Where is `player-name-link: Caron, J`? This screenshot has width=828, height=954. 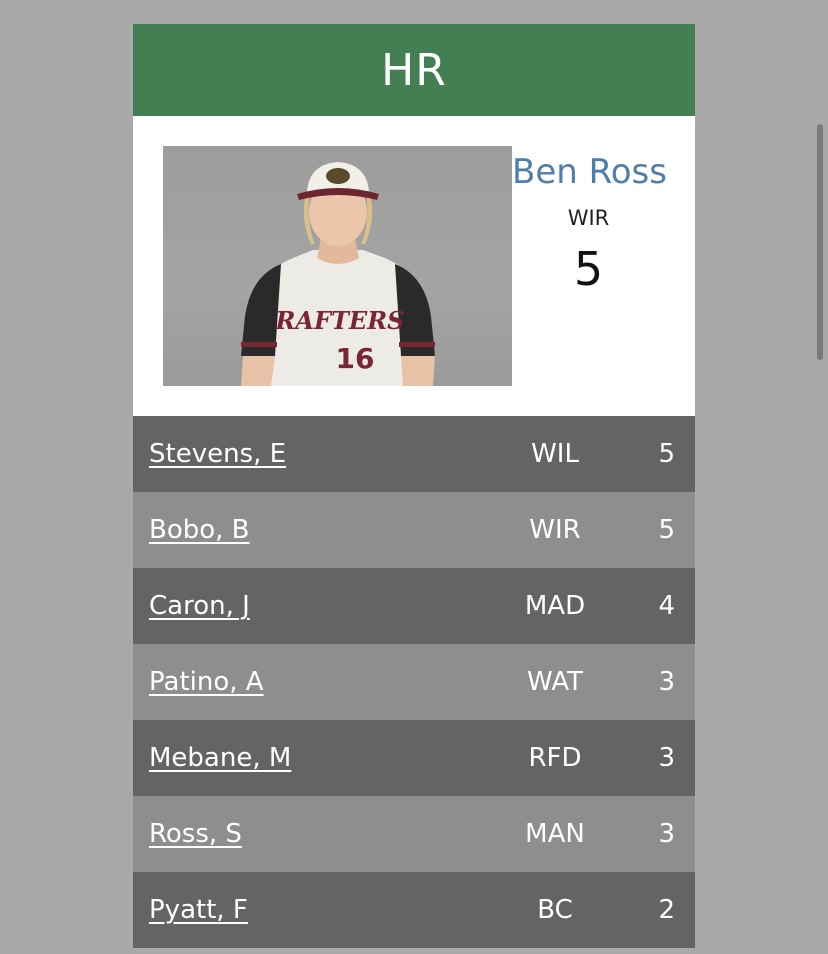
player-name-link: Caron, J is located at coordinates (319, 606).